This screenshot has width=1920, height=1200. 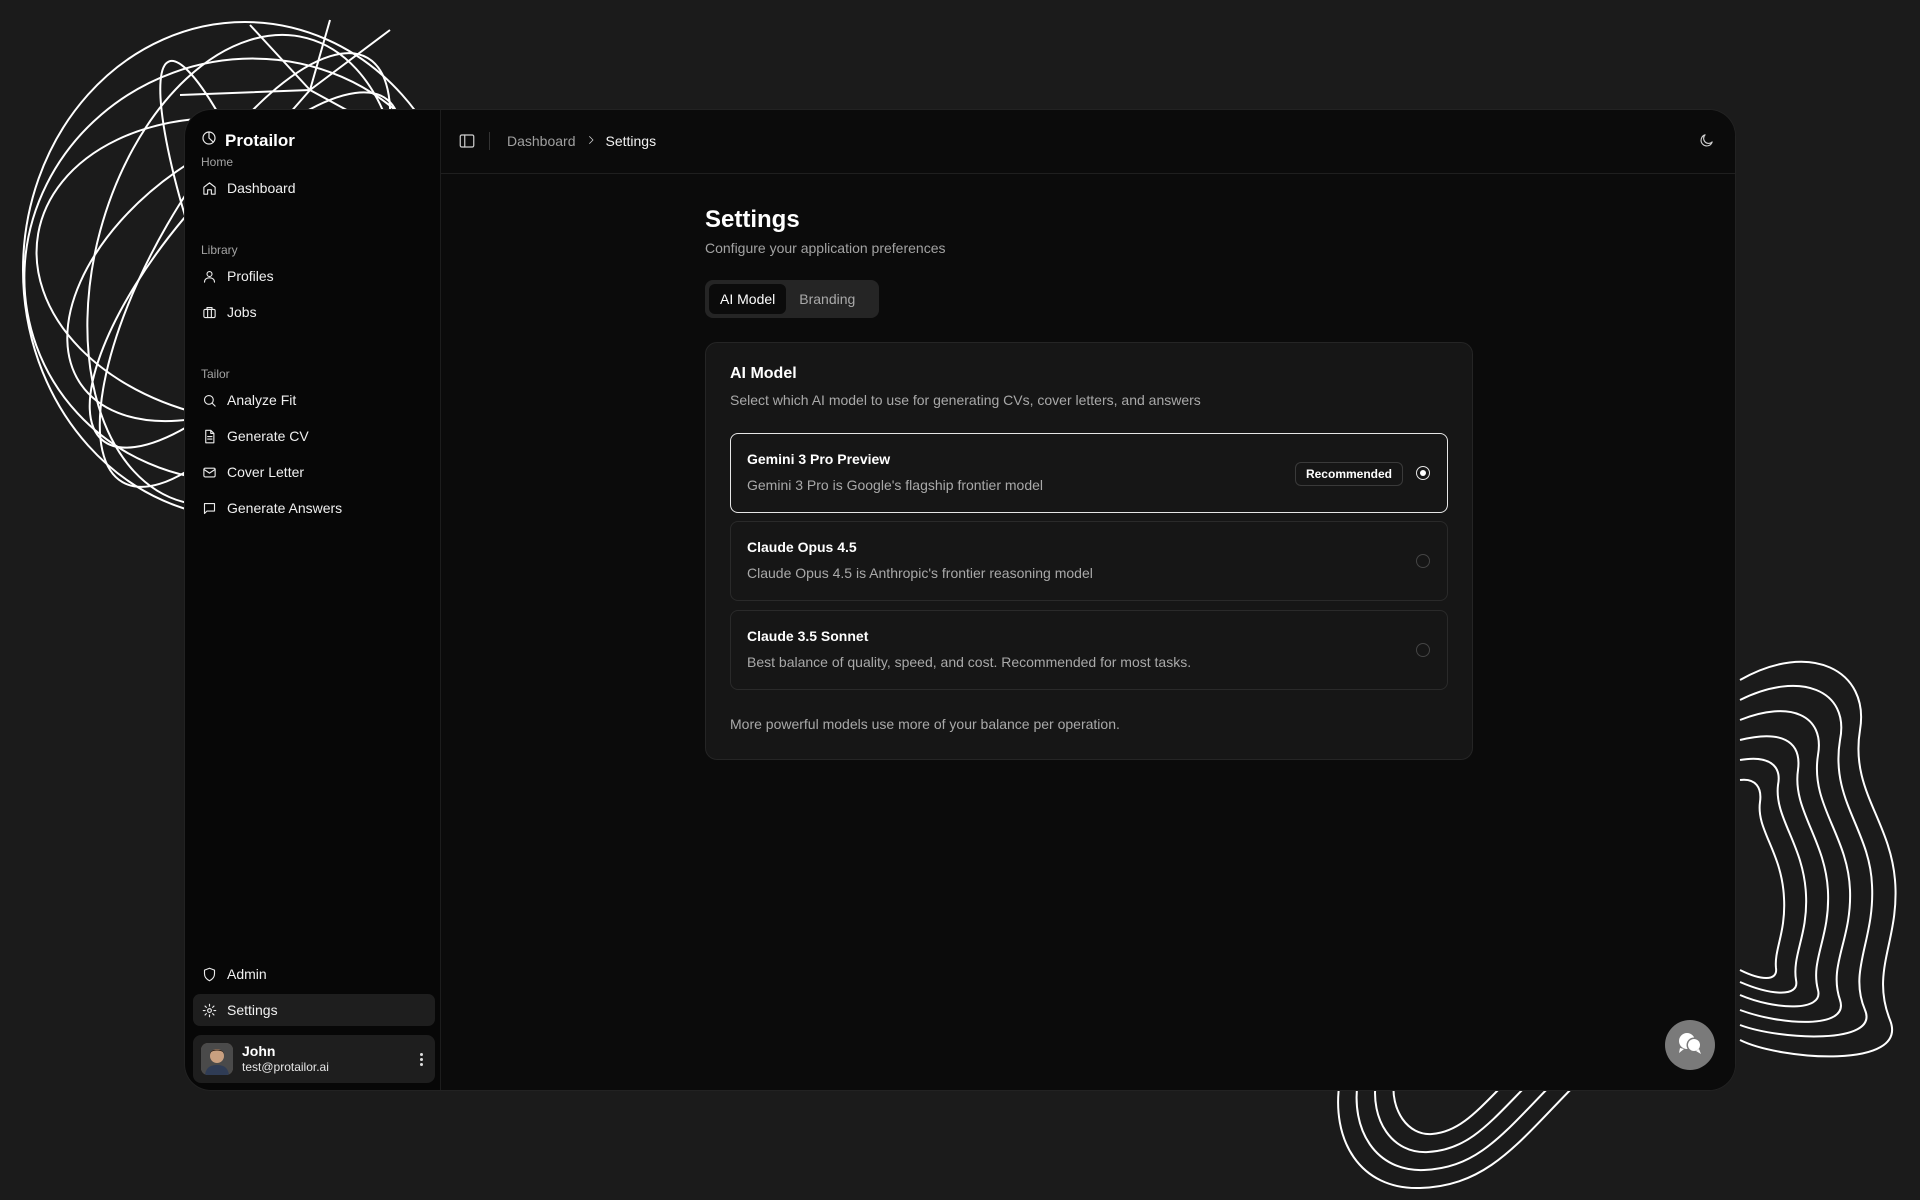 What do you see at coordinates (631, 141) in the screenshot?
I see `breadcrumb-current: Settings` at bounding box center [631, 141].